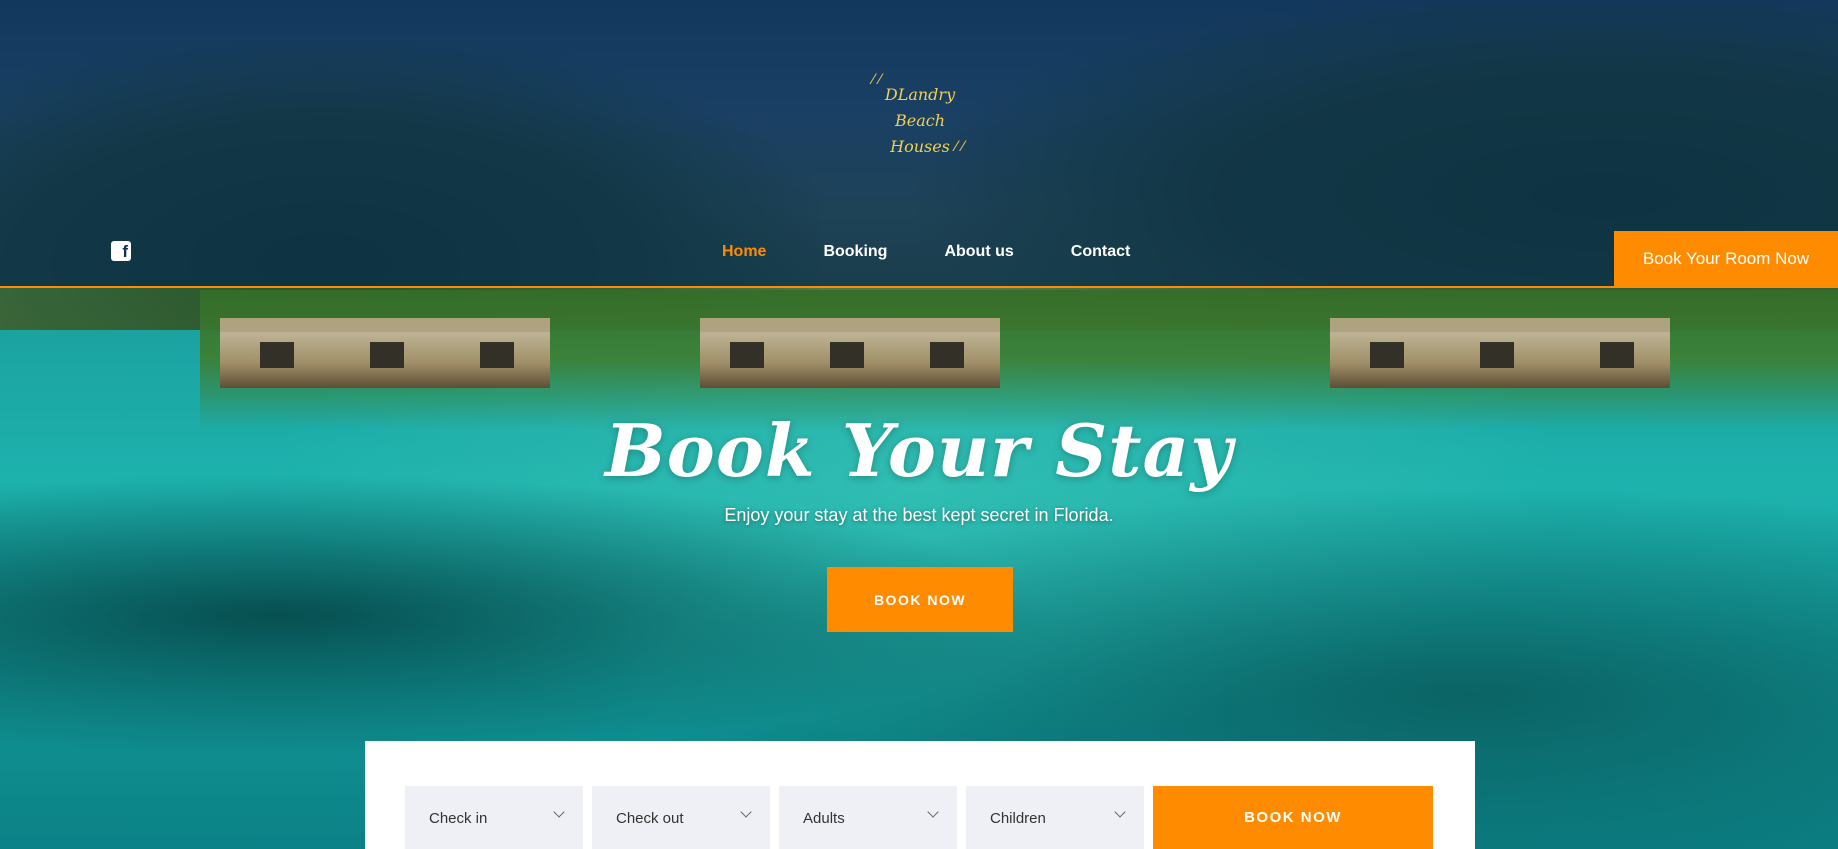  I want to click on header-divider, so click(919, 287).